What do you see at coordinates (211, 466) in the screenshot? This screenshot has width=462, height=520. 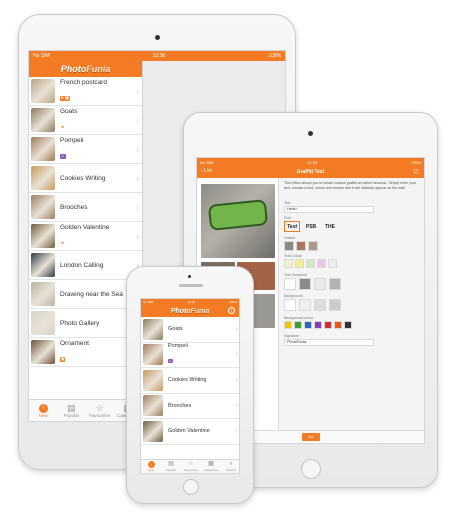 I see `tab-categories: ▦Categories` at bounding box center [211, 466].